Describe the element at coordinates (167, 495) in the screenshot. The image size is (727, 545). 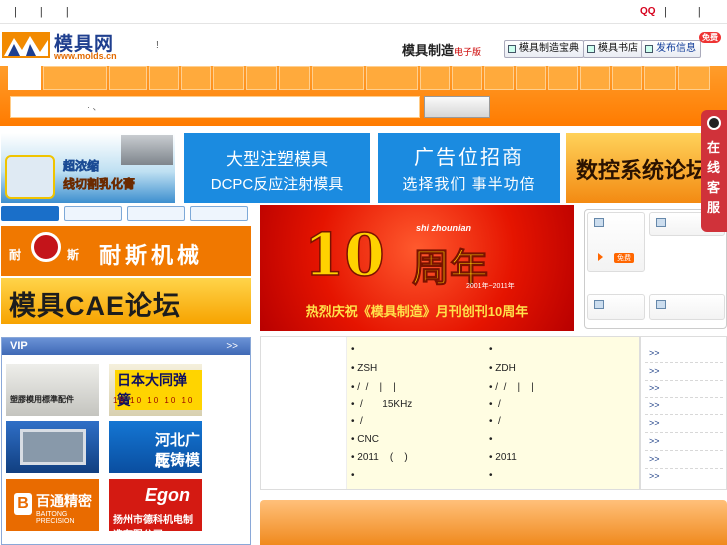
I see `vip-6-brand: Egon` at that location.